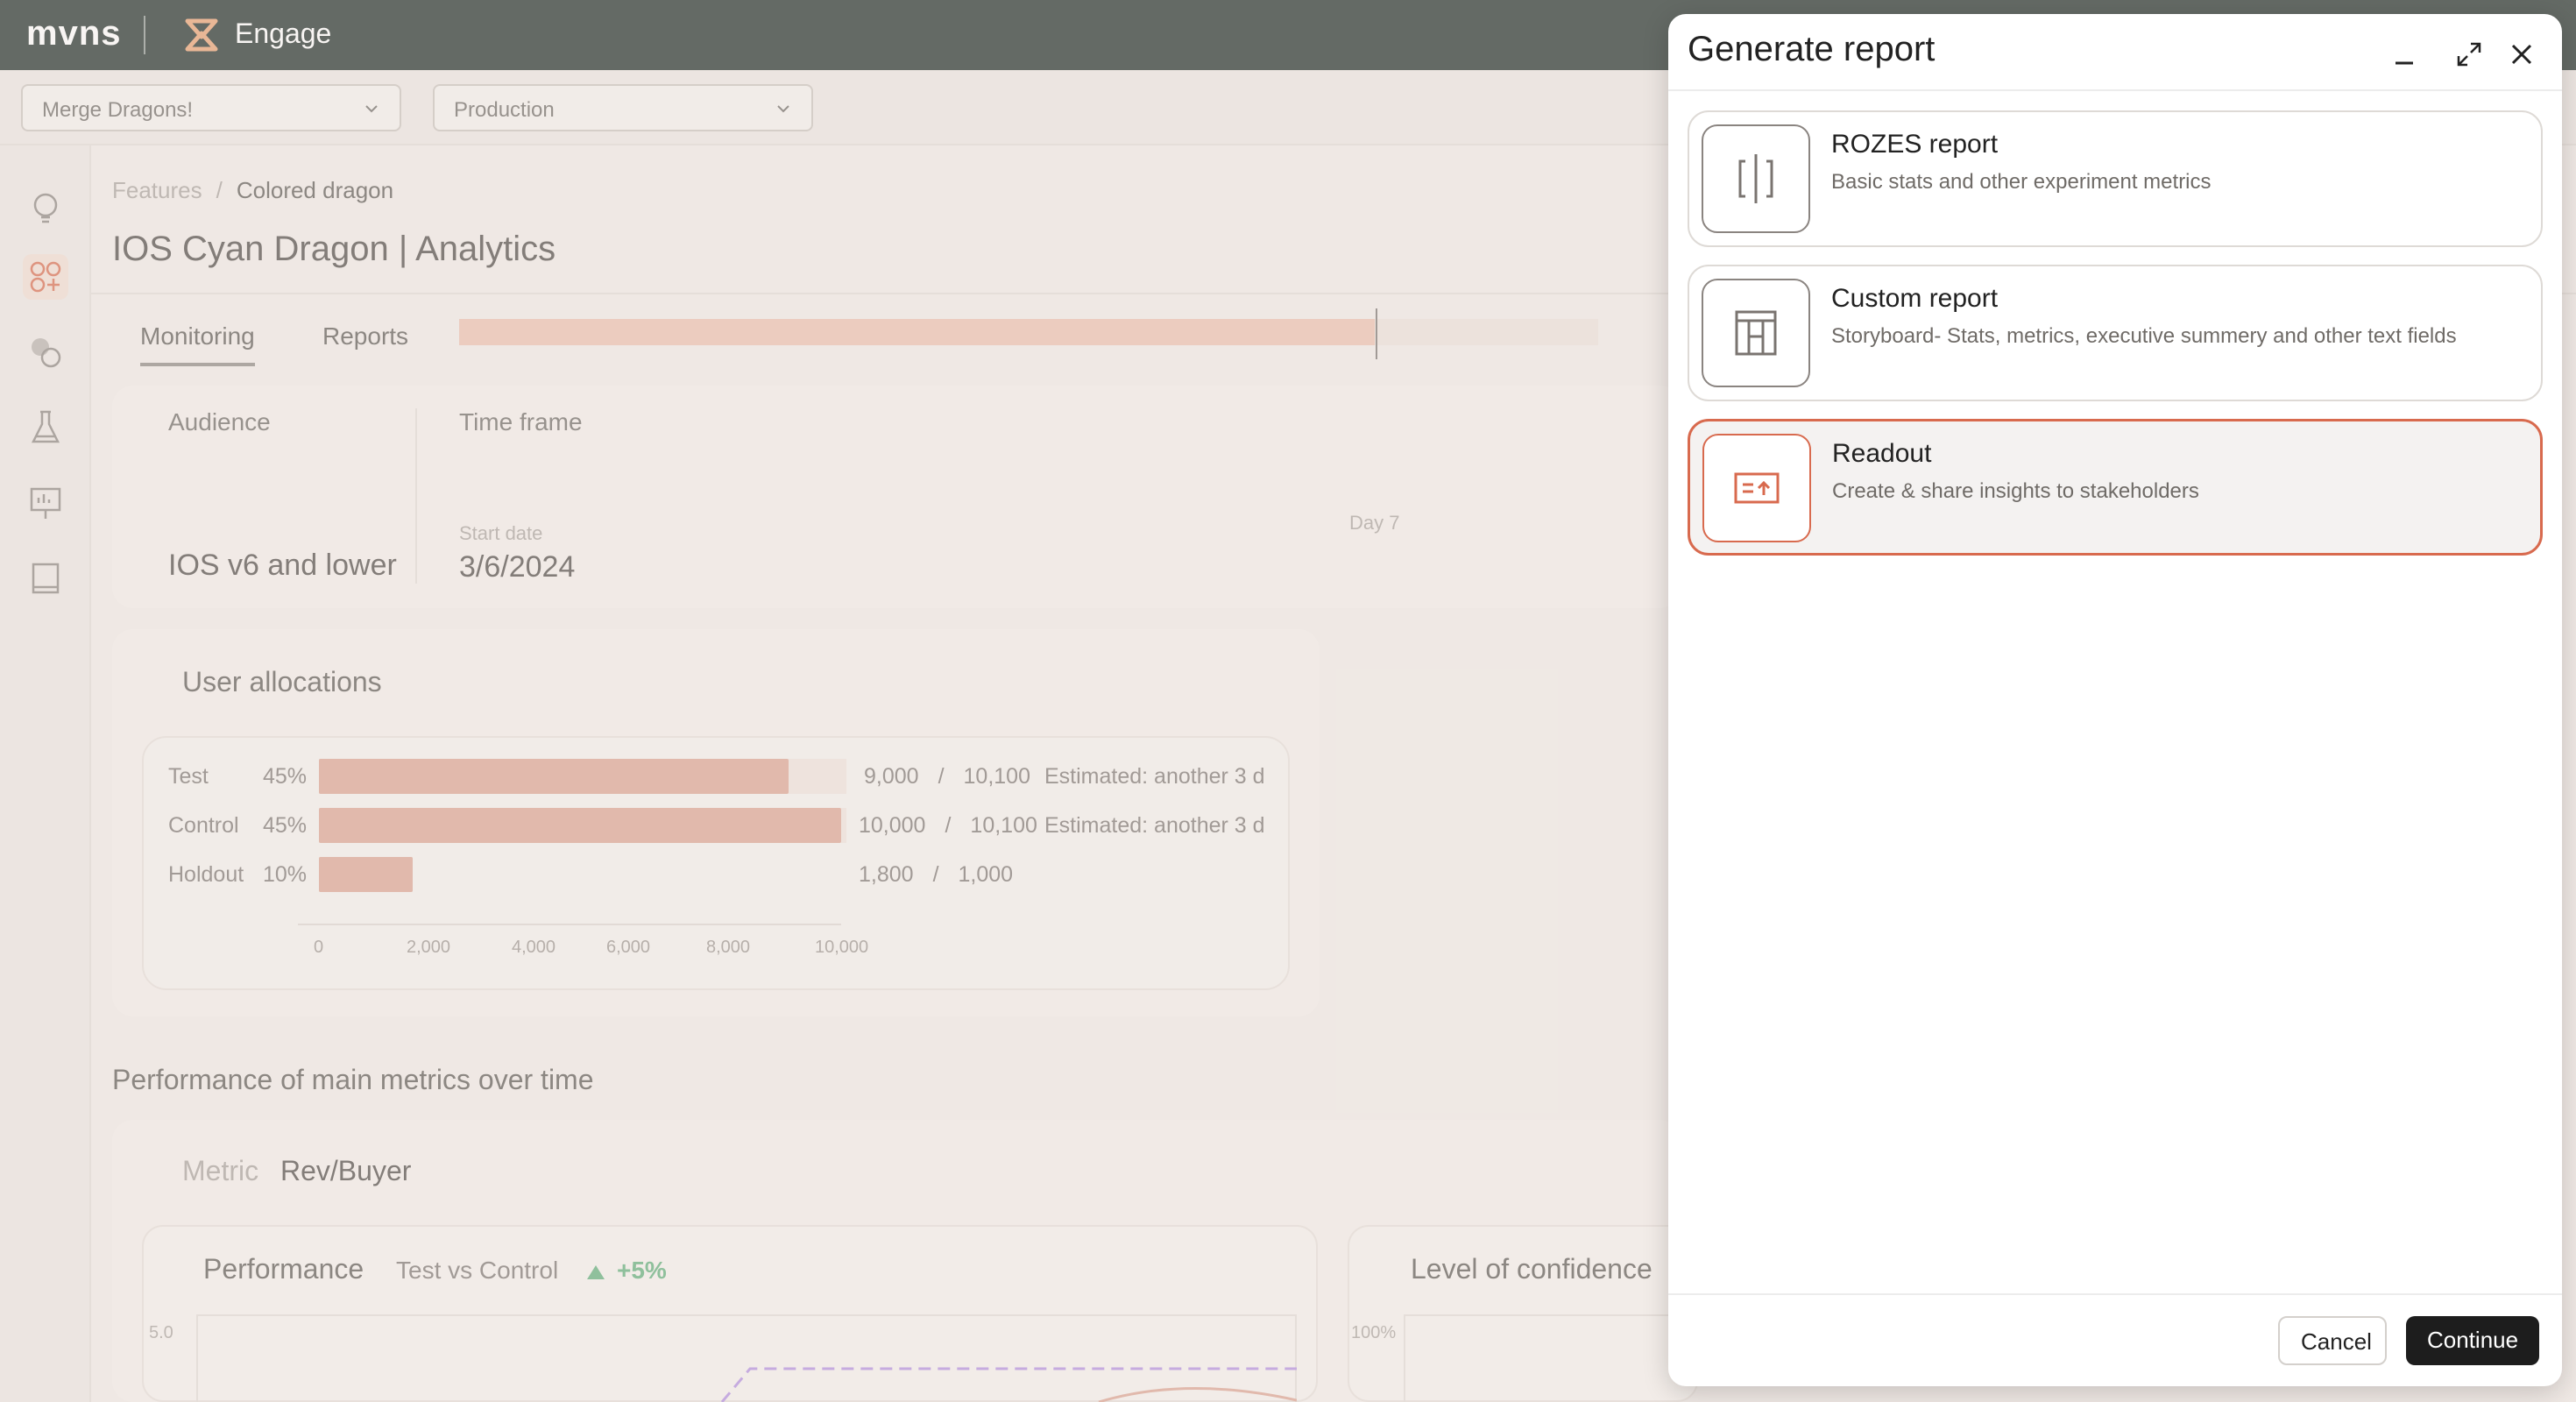 The height and width of the screenshot is (1402, 2576). Describe the element at coordinates (45, 277) in the screenshot. I see `features-icon` at that location.